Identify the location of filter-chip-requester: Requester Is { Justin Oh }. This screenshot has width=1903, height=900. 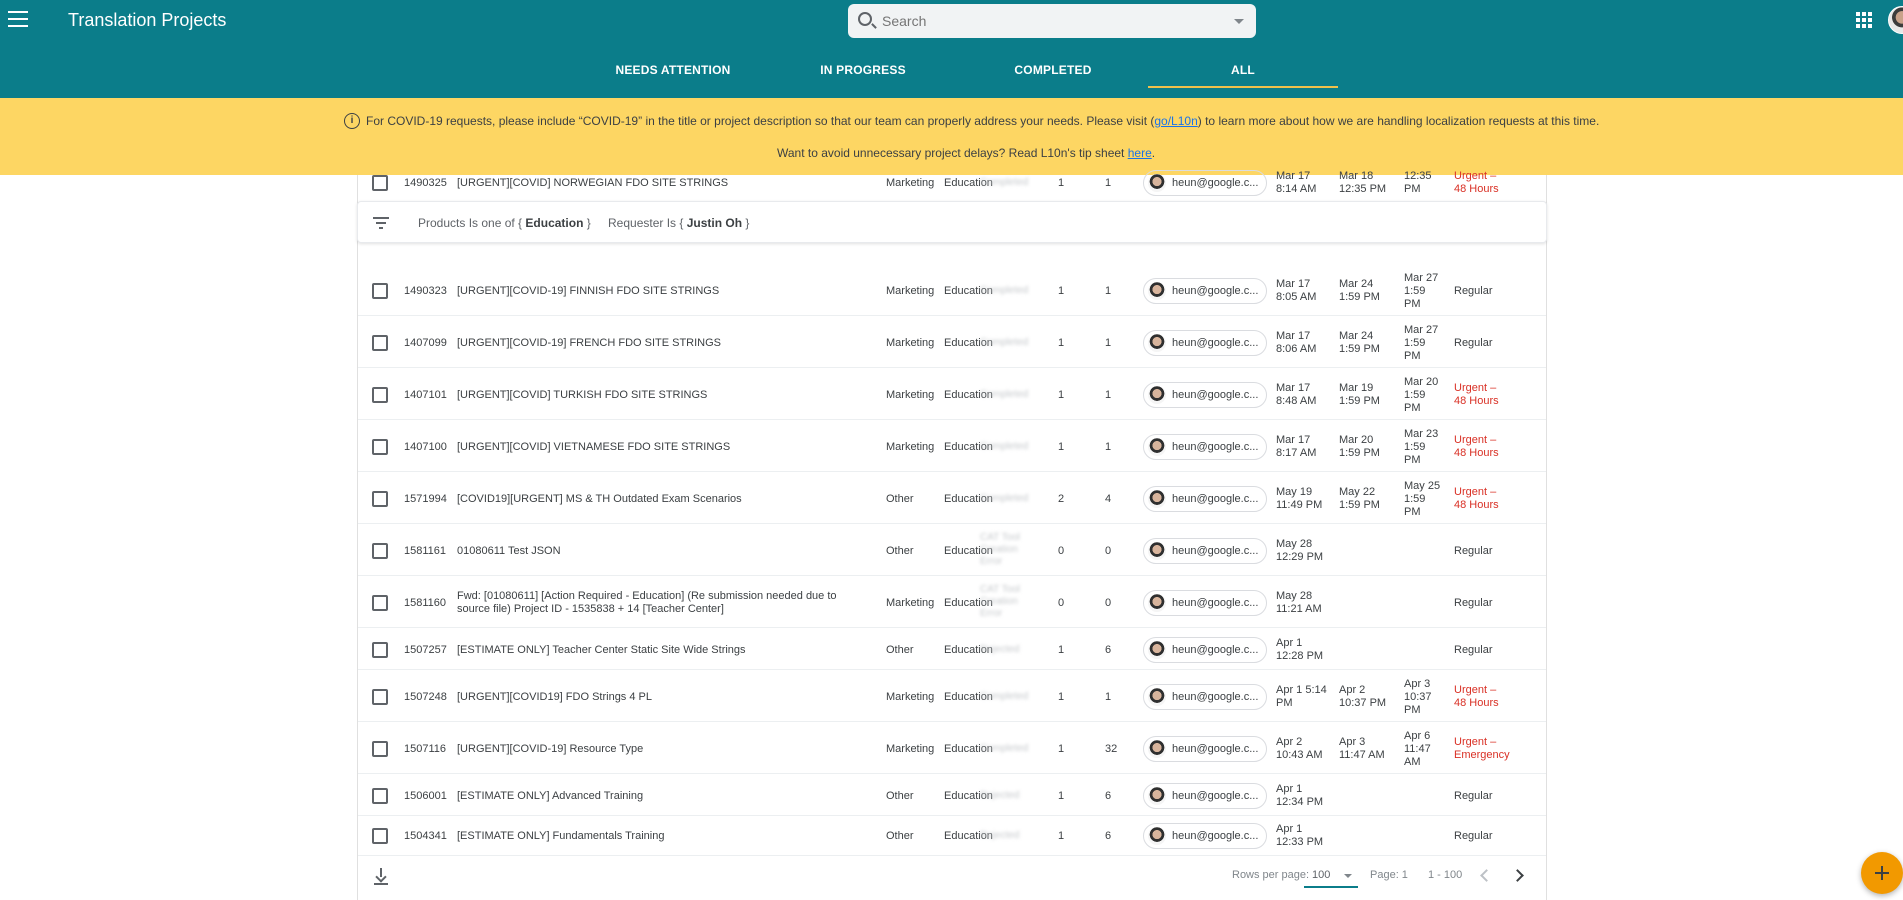
(678, 223).